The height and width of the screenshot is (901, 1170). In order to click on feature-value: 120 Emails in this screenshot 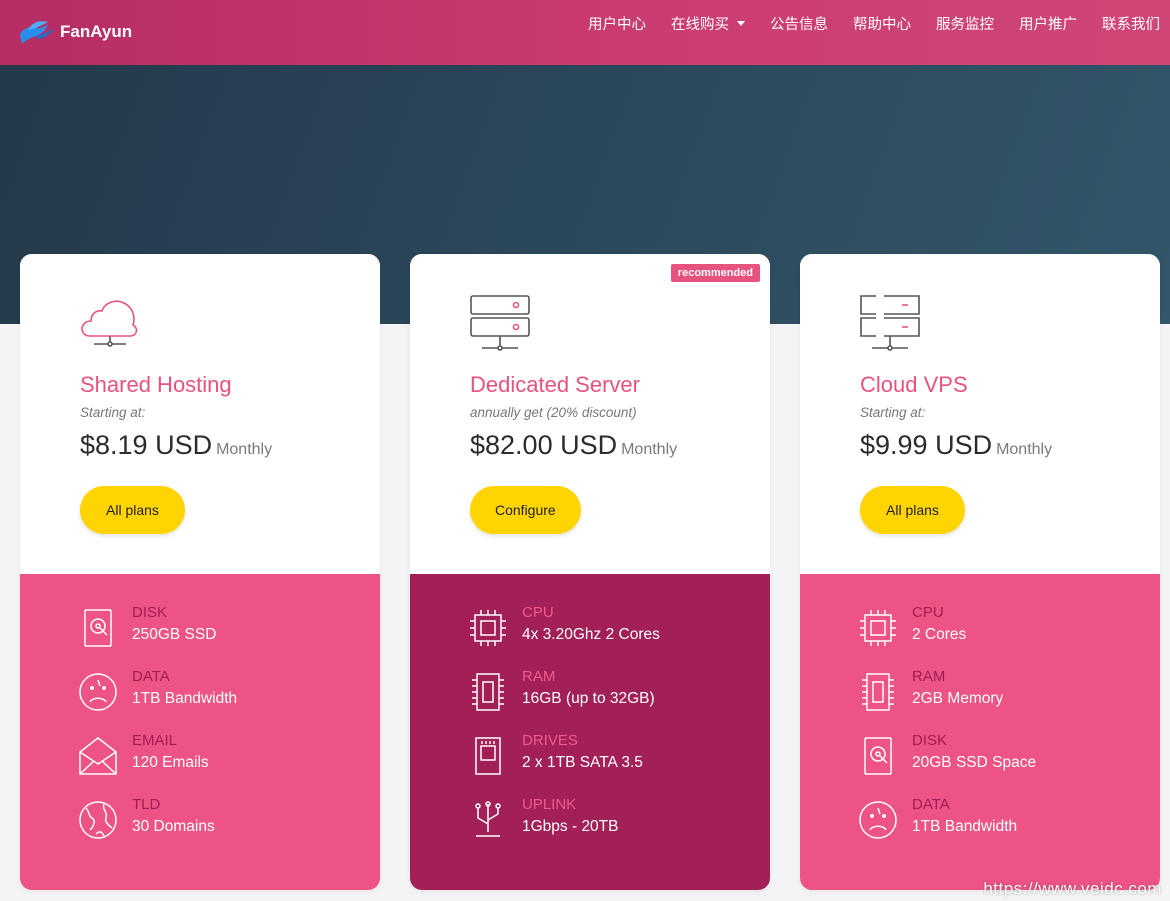, I will do `click(170, 762)`.